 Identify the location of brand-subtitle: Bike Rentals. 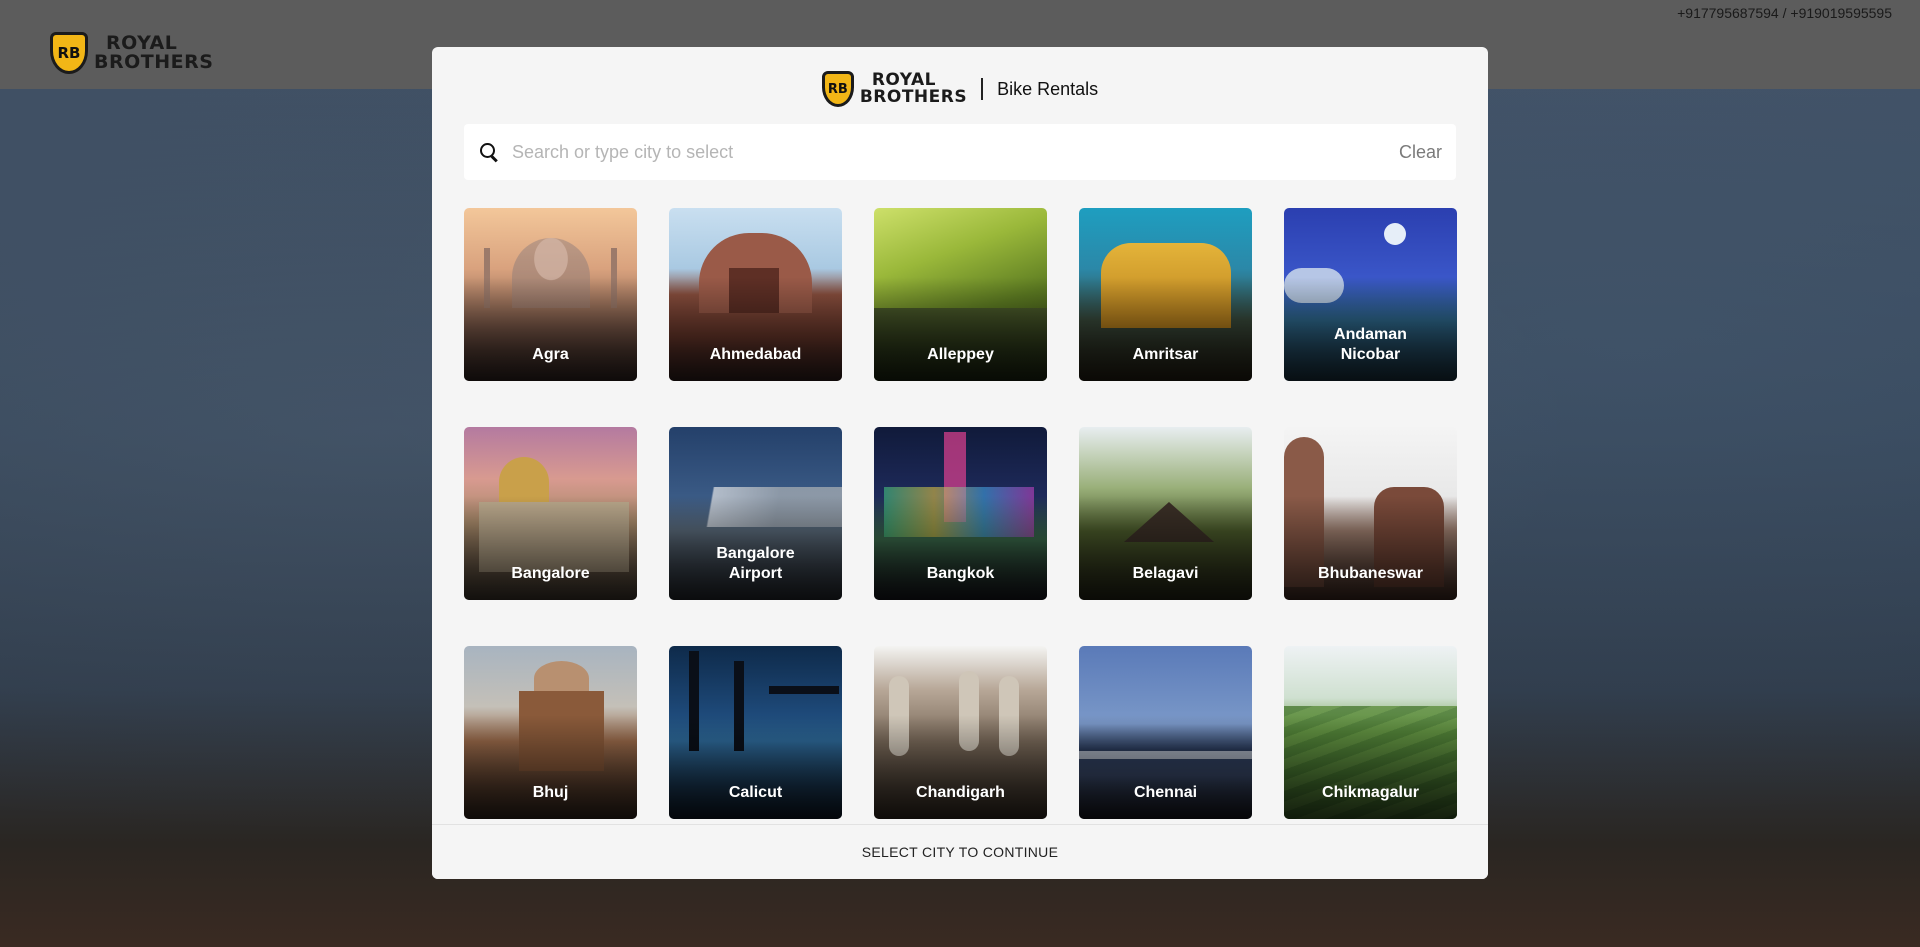
(1048, 88).